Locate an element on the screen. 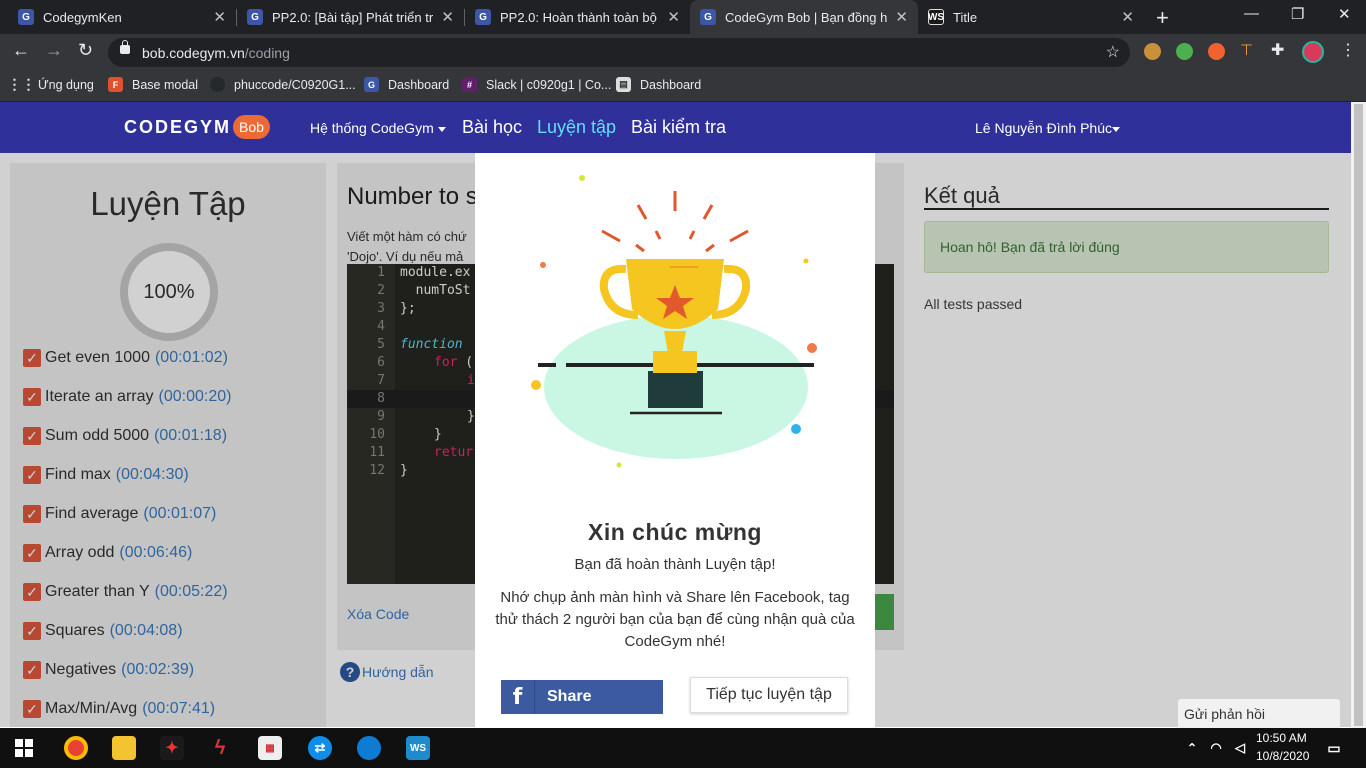 The width and height of the screenshot is (1366, 768). trophy-stem-base is located at coordinates (675, 362).